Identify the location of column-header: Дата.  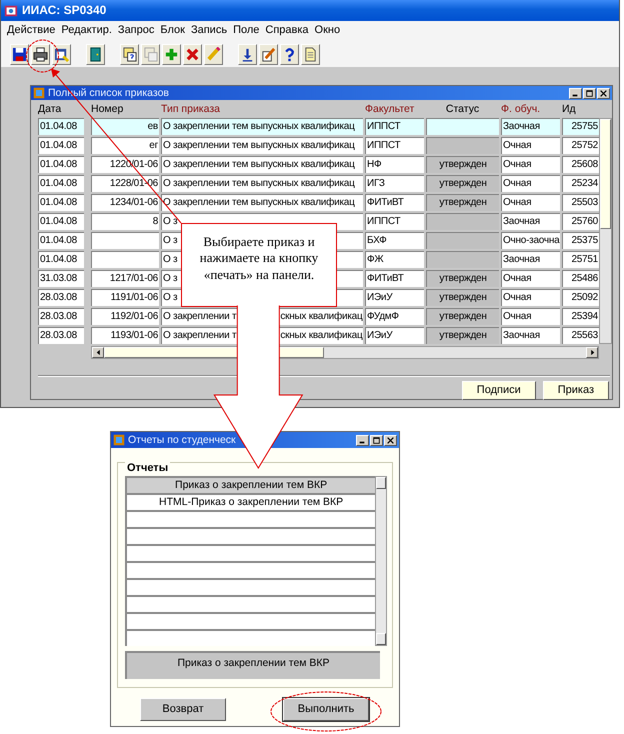
(64, 109).